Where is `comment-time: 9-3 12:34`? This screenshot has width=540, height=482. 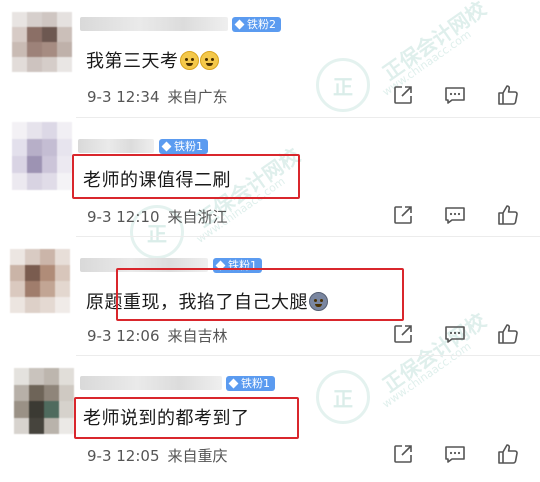 comment-time: 9-3 12:34 is located at coordinates (123, 97).